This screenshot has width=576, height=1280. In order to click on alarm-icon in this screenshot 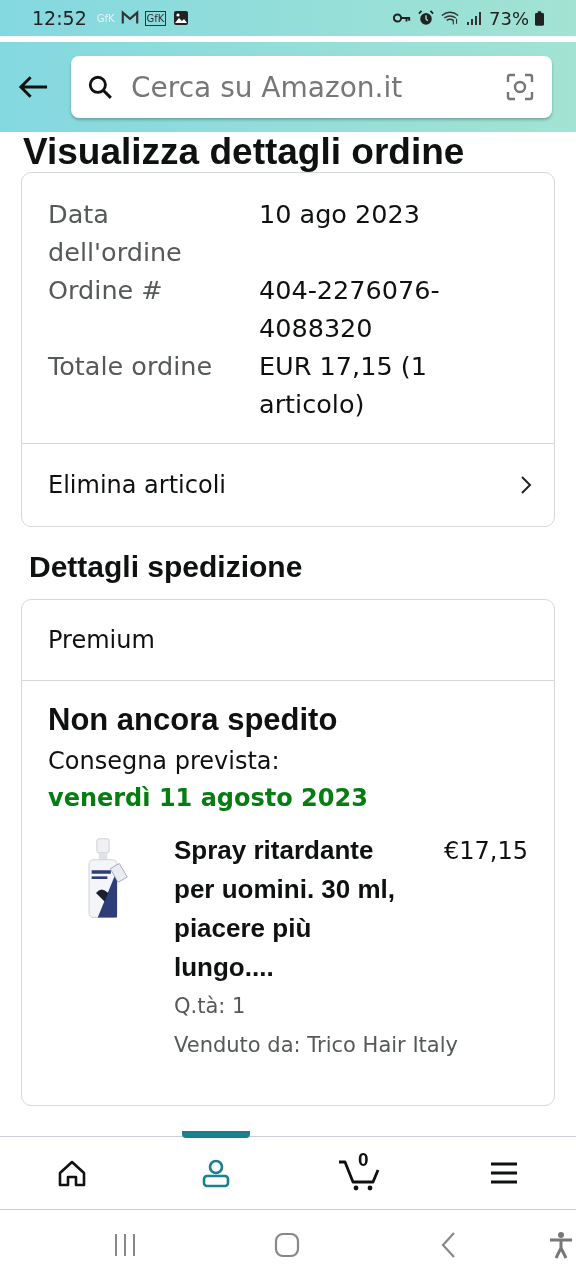, I will do `click(426, 18)`.